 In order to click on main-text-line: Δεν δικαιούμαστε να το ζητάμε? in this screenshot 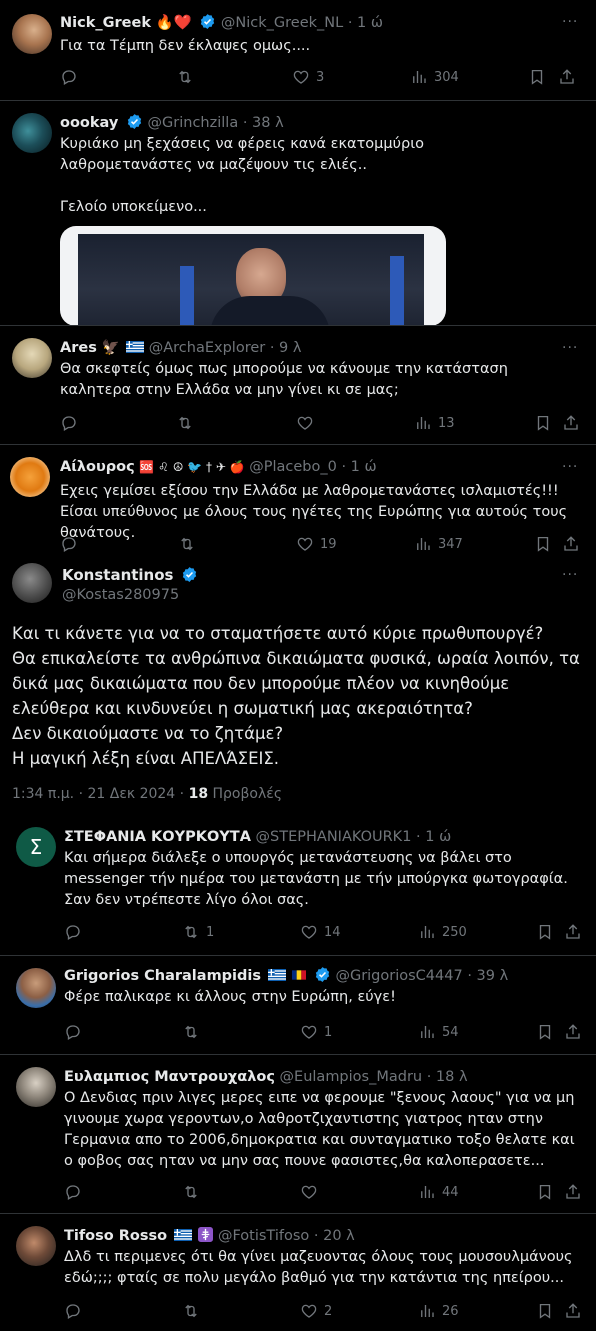, I will do `click(148, 733)`.